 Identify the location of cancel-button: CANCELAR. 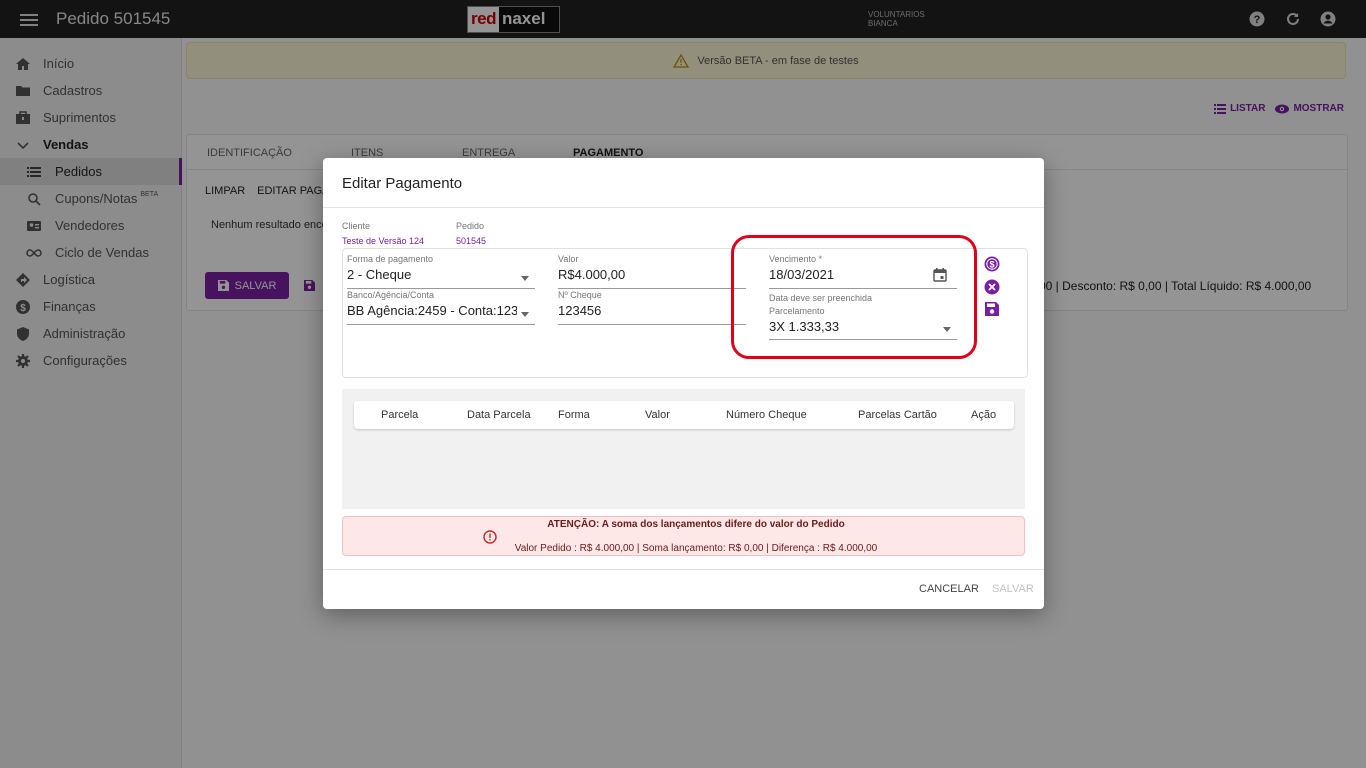
(949, 589).